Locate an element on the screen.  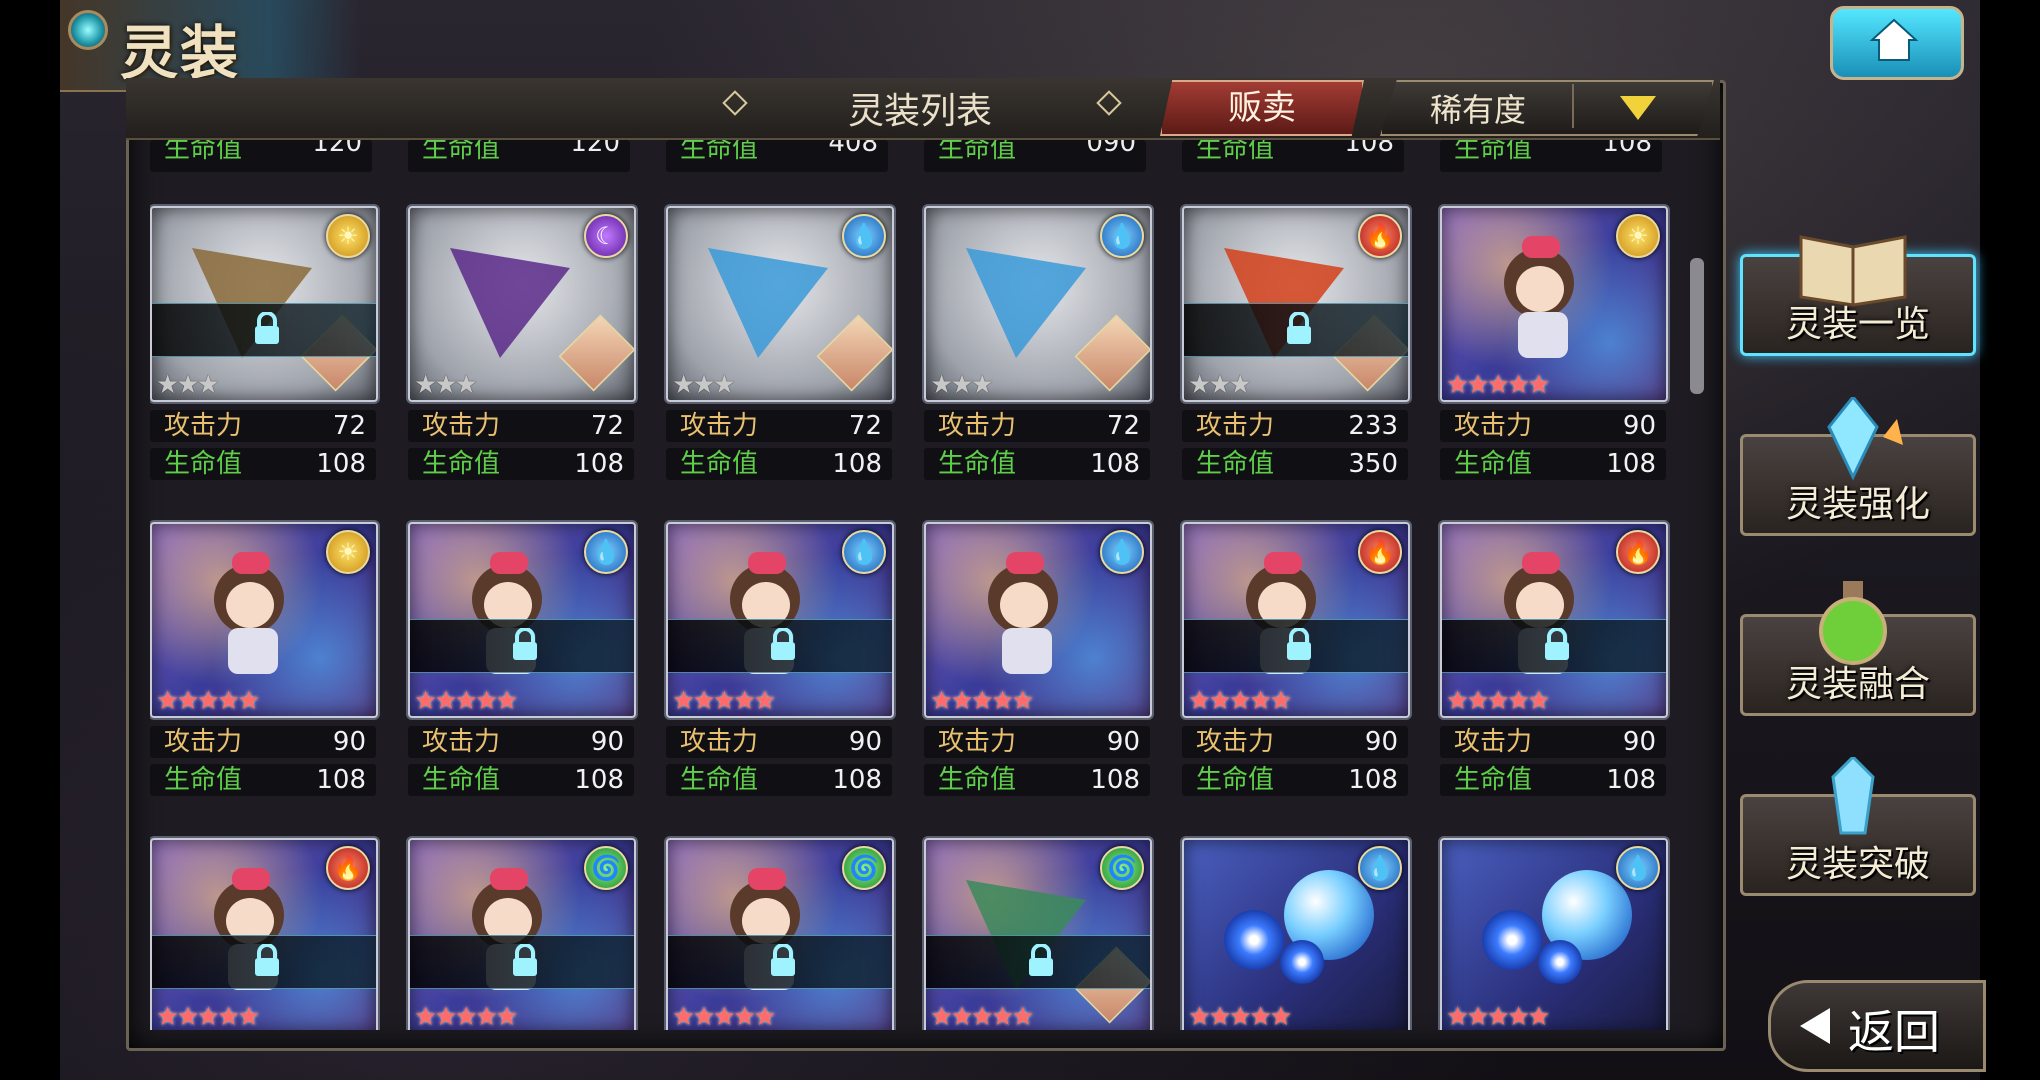
menu-label: 灵装融合 is located at coordinates (1857, 684).